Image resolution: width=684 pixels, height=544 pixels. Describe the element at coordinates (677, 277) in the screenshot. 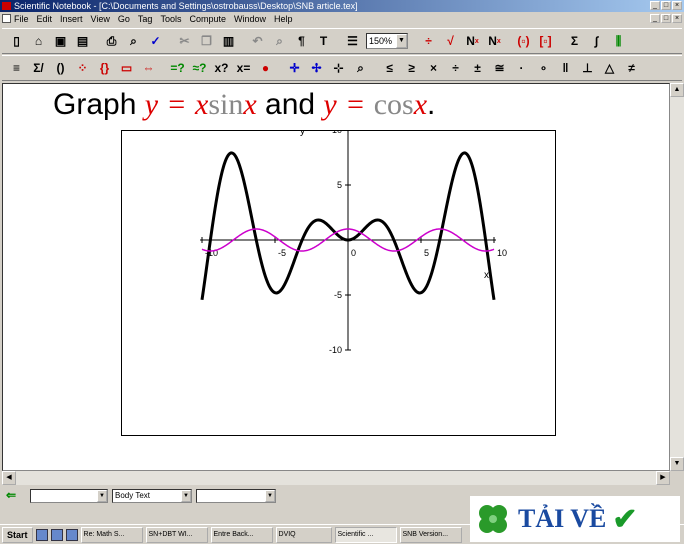

I see `vertical-scrollbar: ▲ ▼` at that location.